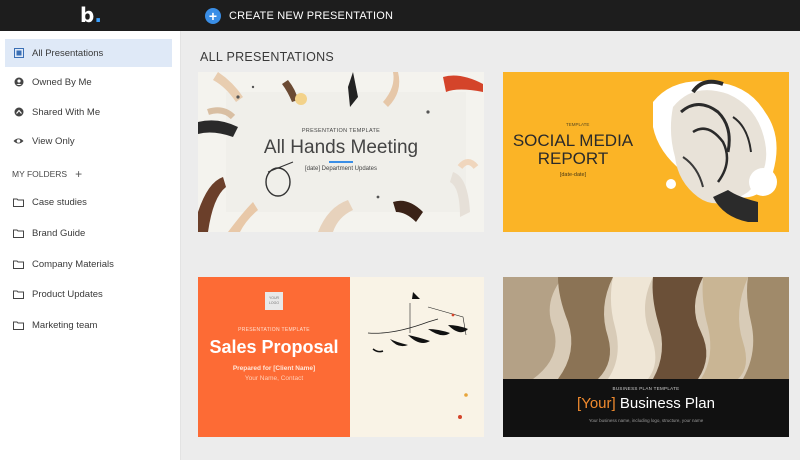 The image size is (800, 460). I want to click on top-bar: b. + CREATE NEW PRESENTATION, so click(400, 15).